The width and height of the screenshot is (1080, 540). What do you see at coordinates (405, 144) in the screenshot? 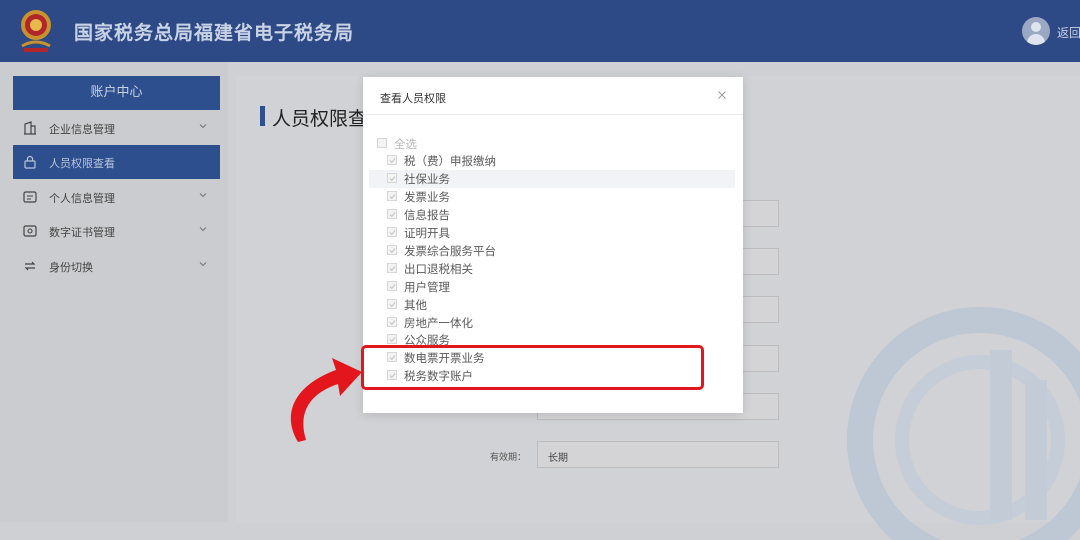
I see `checkbox-label: 全选` at bounding box center [405, 144].